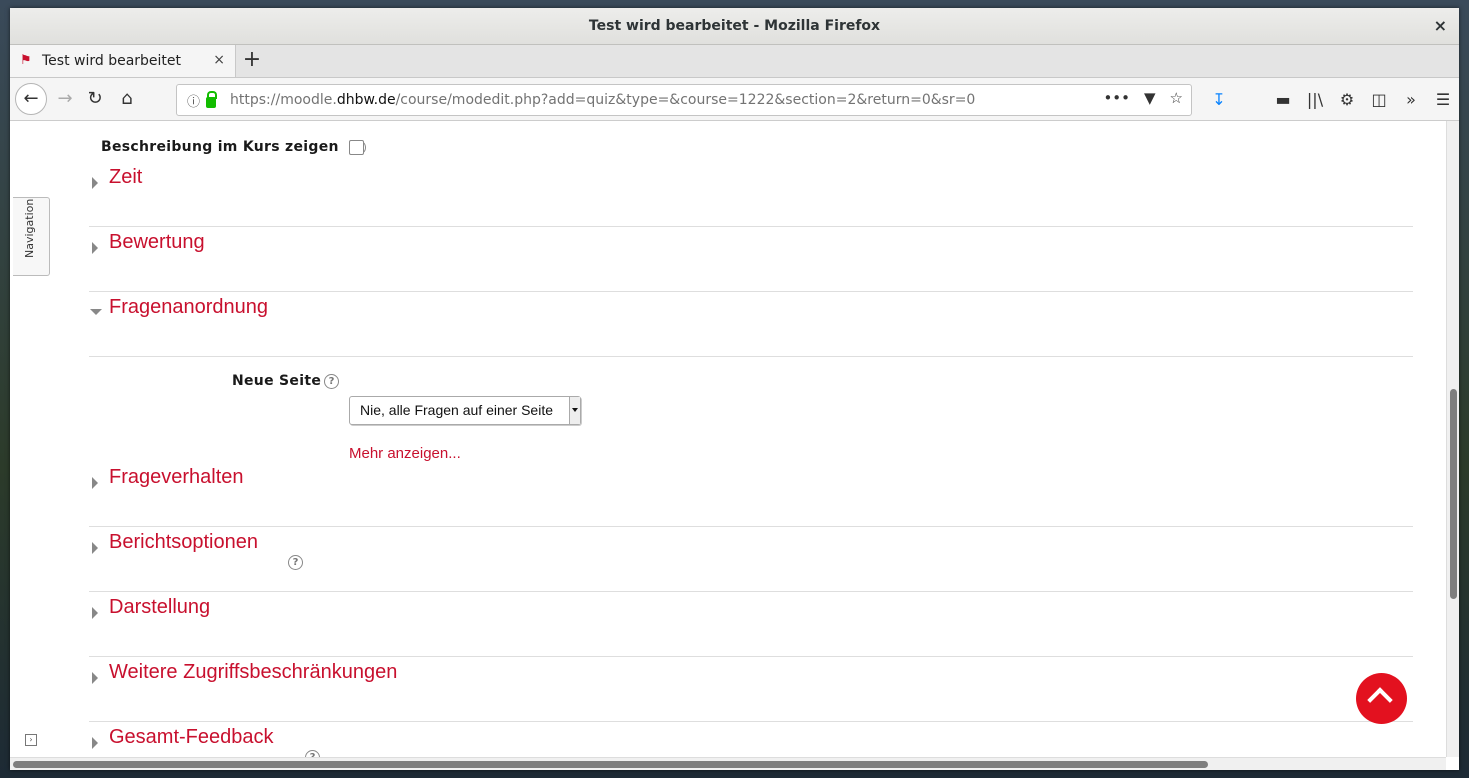 The width and height of the screenshot is (1469, 778). What do you see at coordinates (219, 60) in the screenshot?
I see `tab-close-icon: ×` at bounding box center [219, 60].